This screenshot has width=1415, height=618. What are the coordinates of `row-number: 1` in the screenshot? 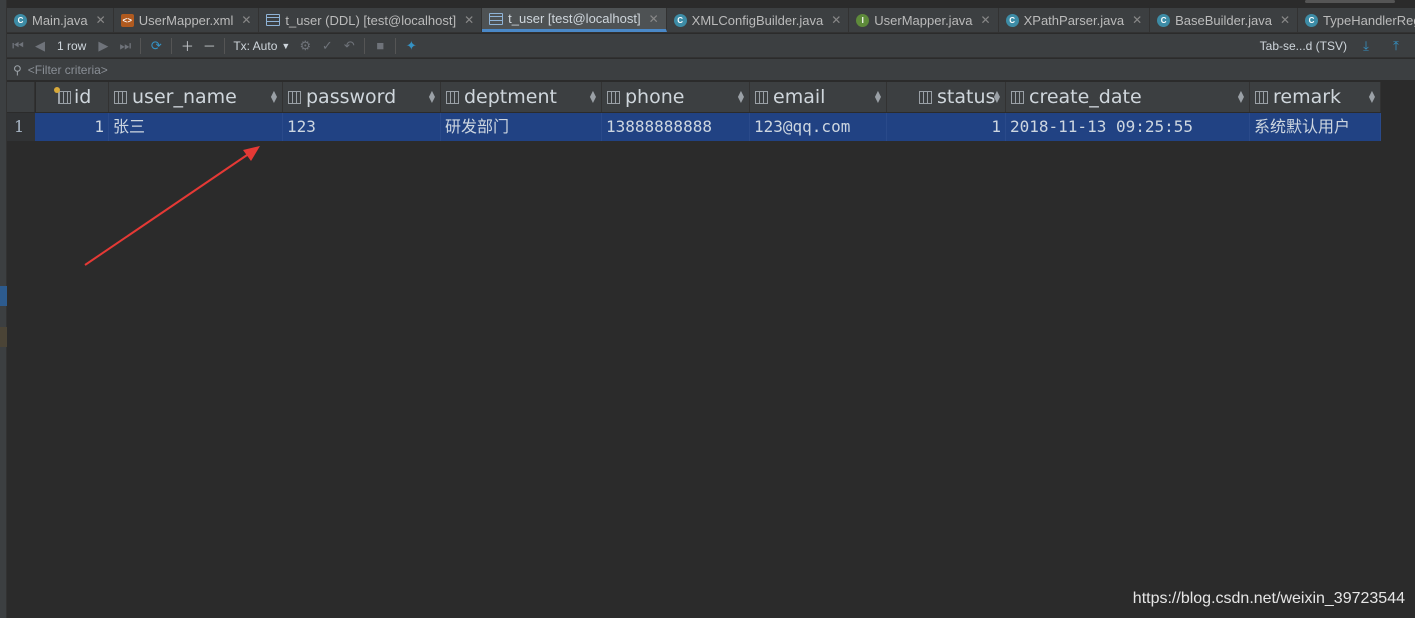 It's located at (21, 127).